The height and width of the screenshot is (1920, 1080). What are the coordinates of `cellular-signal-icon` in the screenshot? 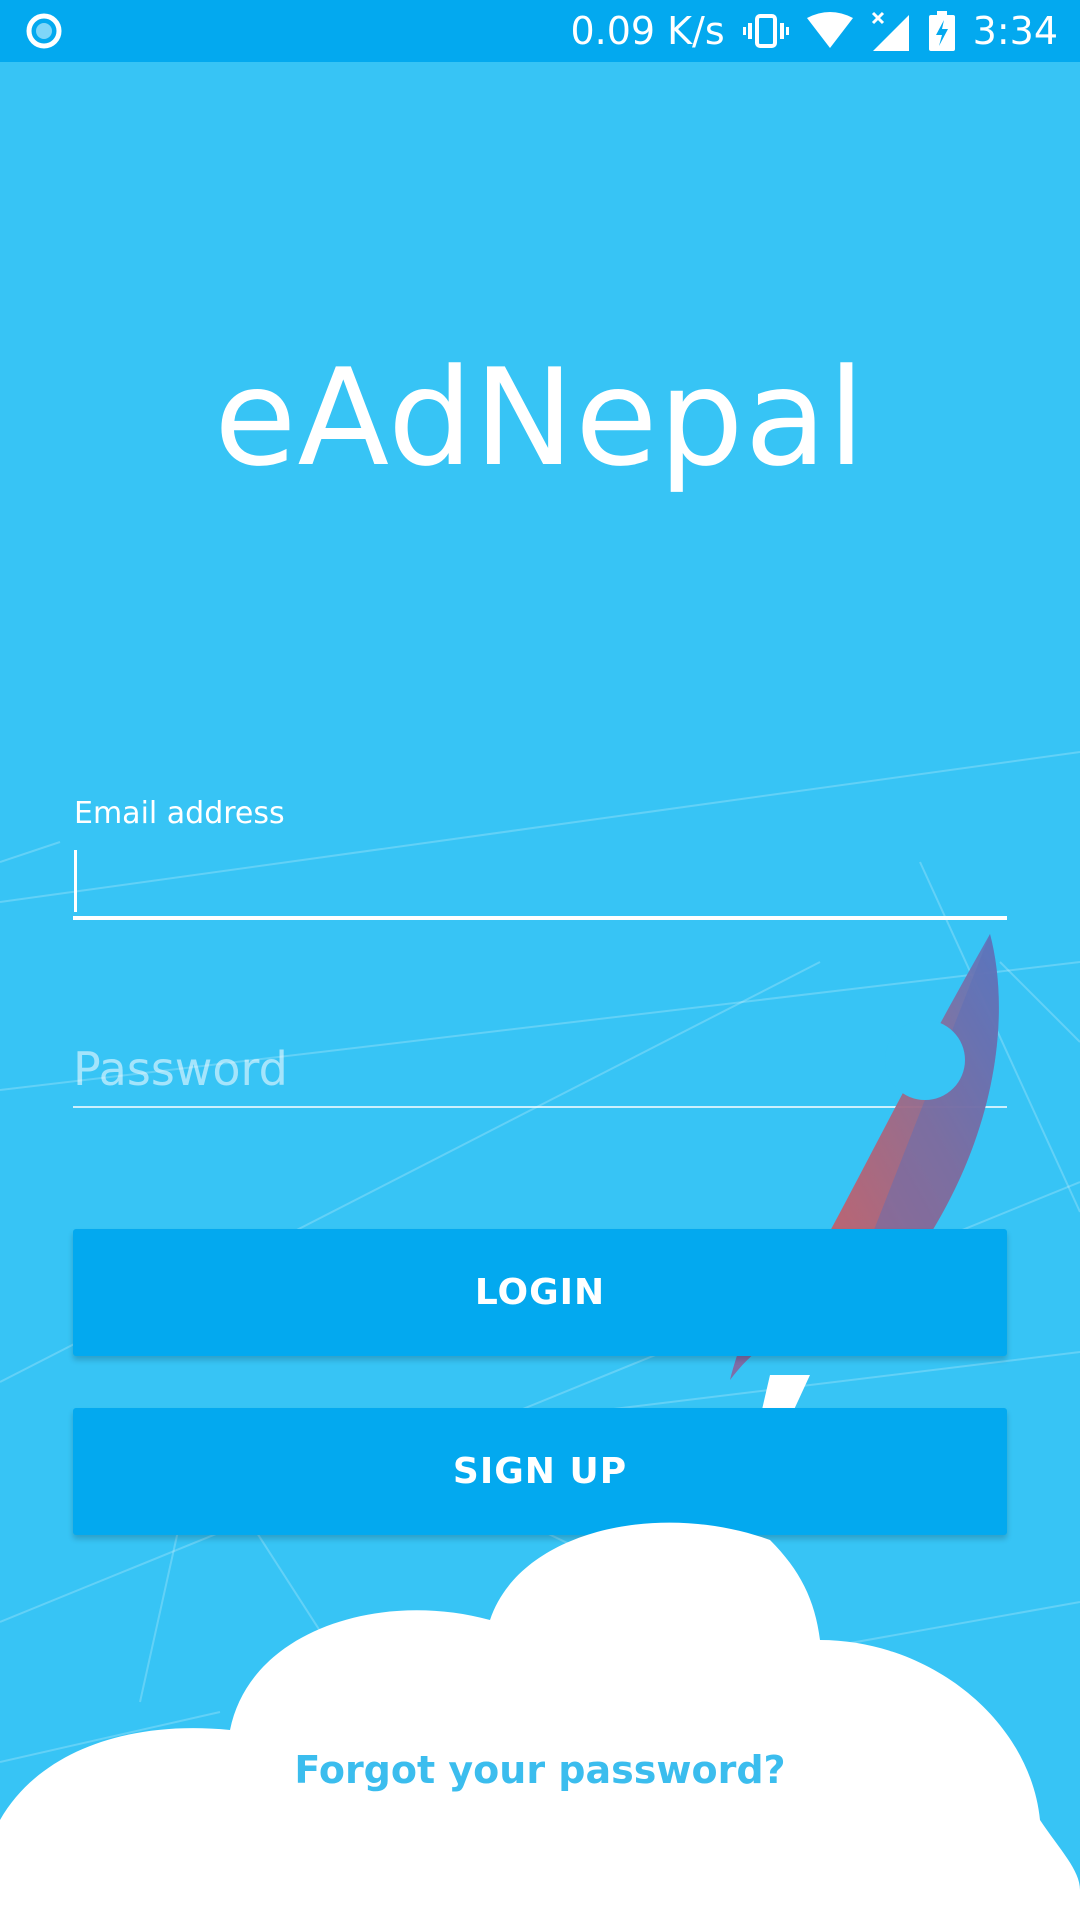 It's located at (890, 31).